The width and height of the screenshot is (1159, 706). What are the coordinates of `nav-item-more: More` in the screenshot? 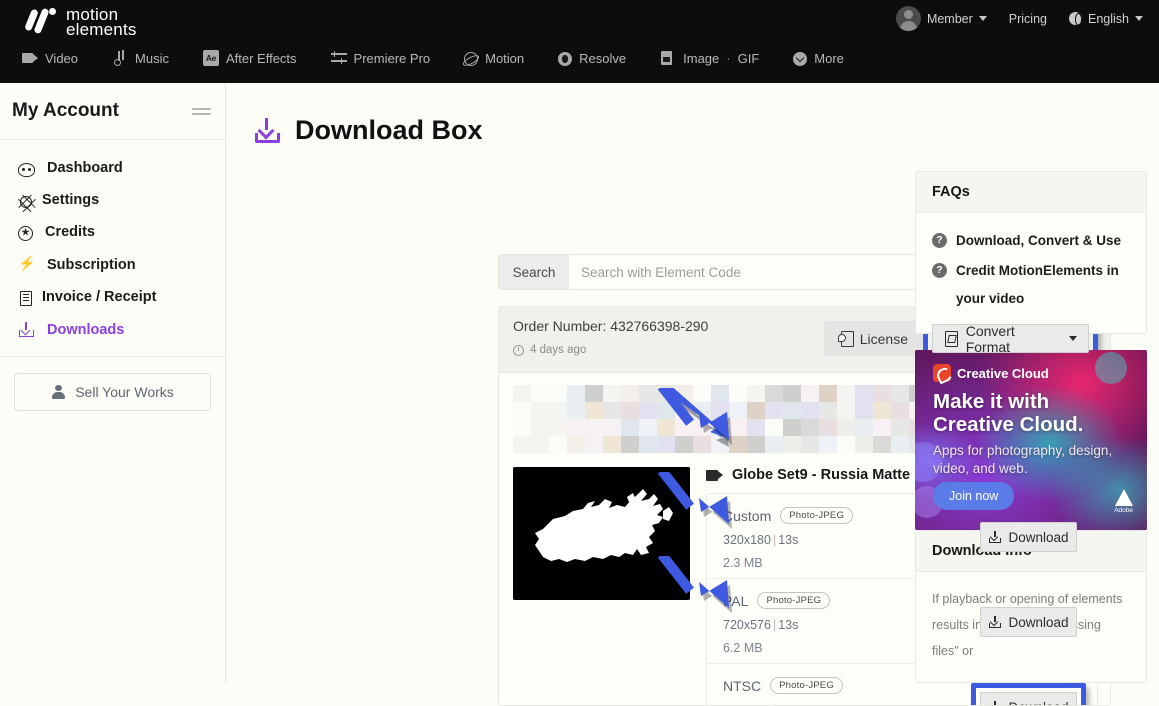 It's located at (818, 58).